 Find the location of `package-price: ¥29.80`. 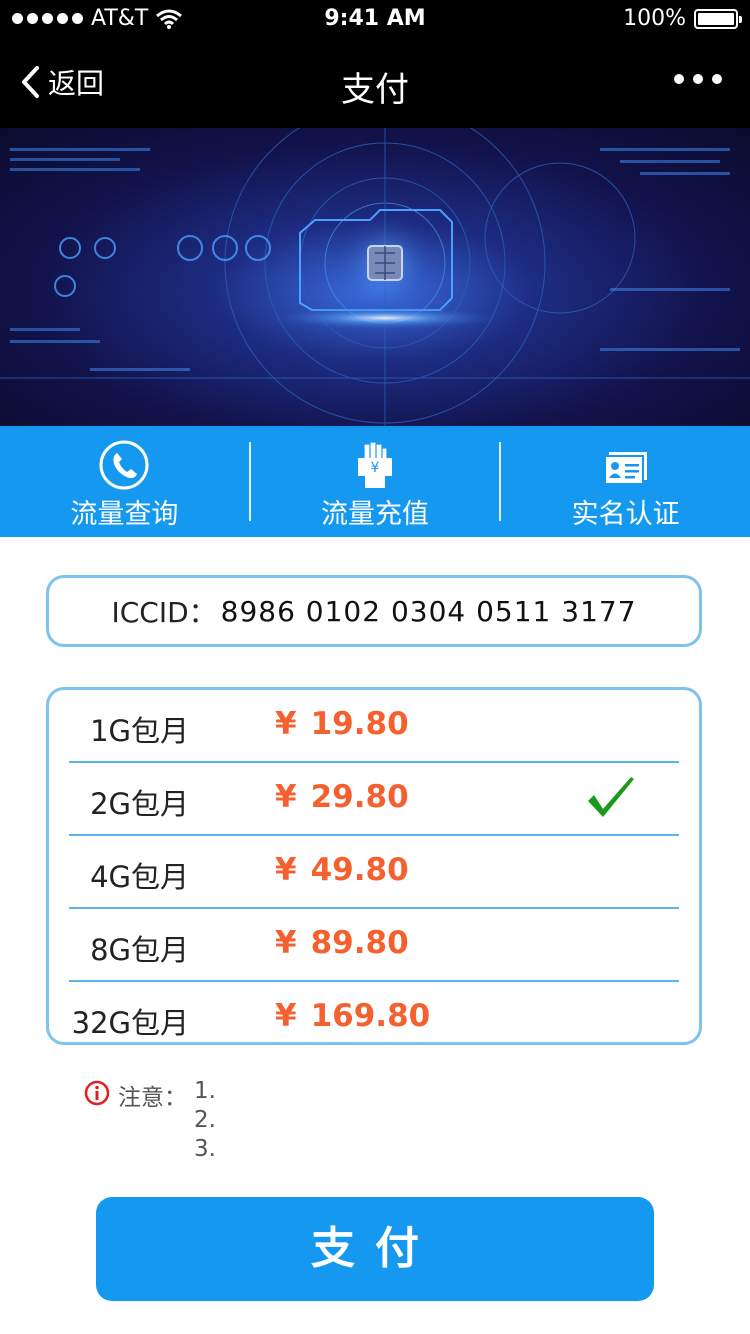

package-price: ¥29.80 is located at coordinates (342, 797).